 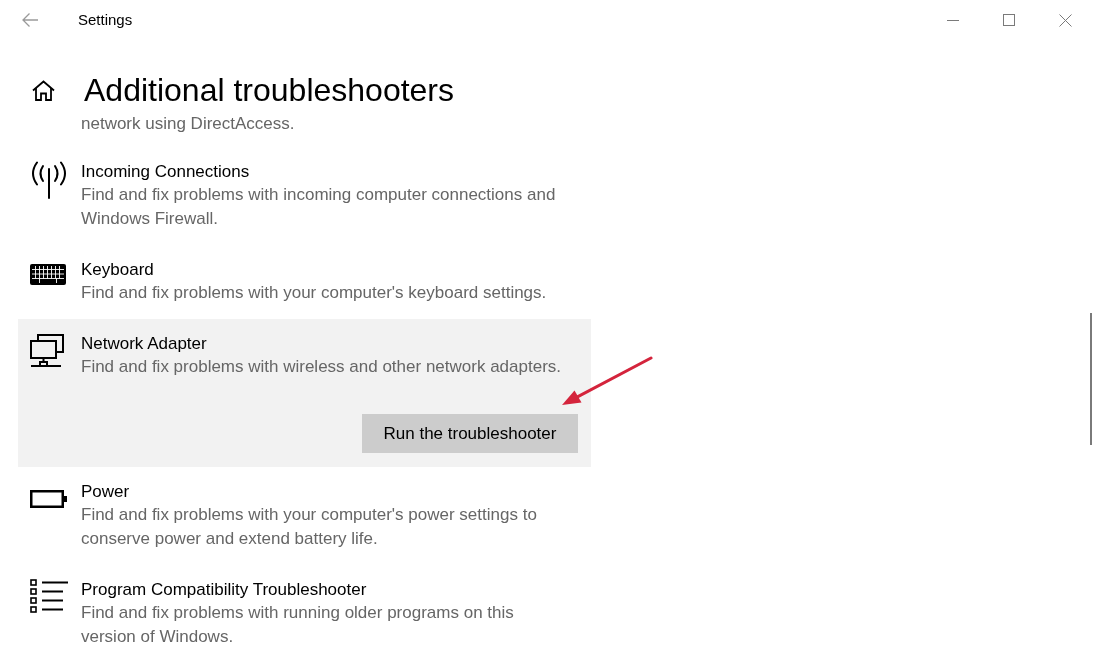 I want to click on two-monitors-icon, so click(x=47, y=351).